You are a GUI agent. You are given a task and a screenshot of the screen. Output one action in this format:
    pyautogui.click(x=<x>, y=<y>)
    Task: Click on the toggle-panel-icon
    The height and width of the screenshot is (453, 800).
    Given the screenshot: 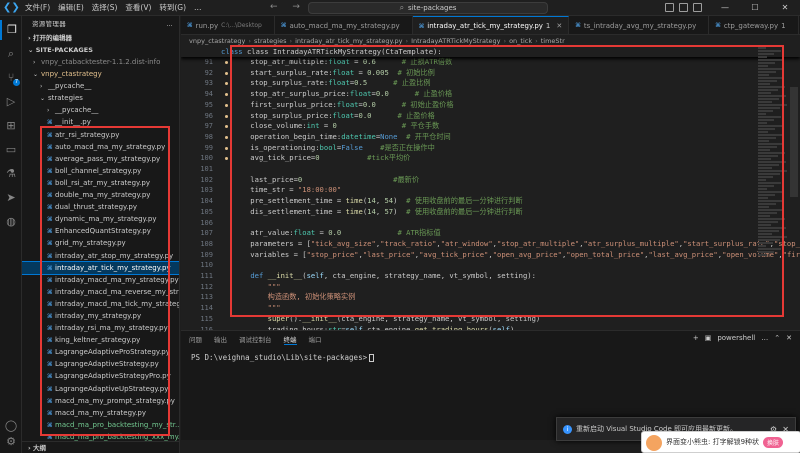 What is the action you would take?
    pyautogui.click(x=683, y=7)
    